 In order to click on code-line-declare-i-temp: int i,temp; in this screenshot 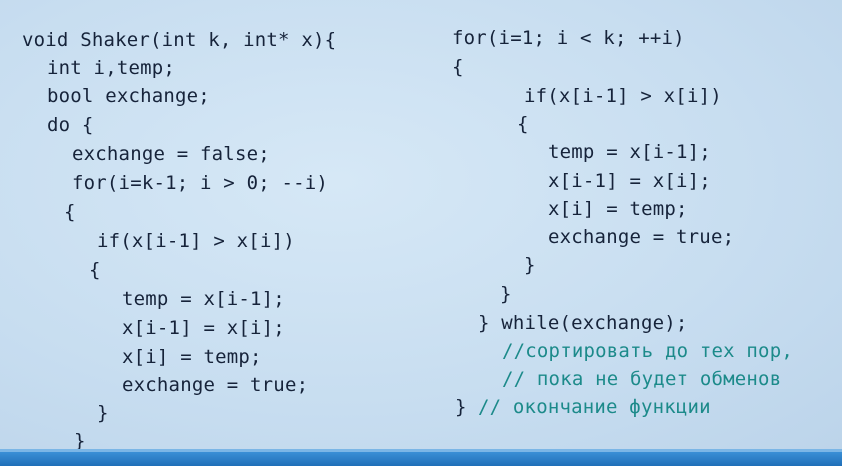, I will do `click(111, 68)`.